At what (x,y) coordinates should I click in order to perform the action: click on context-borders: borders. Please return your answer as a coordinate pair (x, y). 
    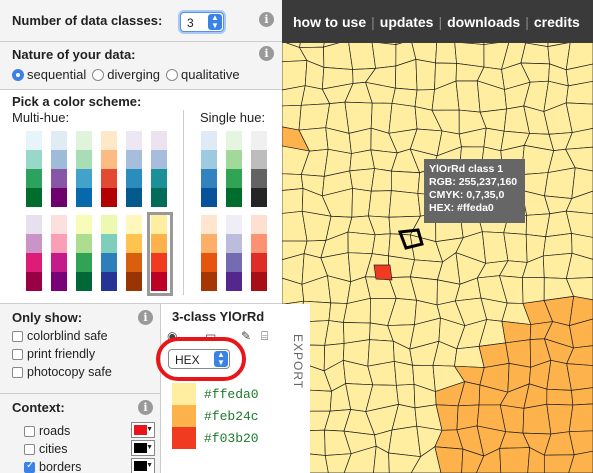
    Looking at the image, I should click on (52, 466).